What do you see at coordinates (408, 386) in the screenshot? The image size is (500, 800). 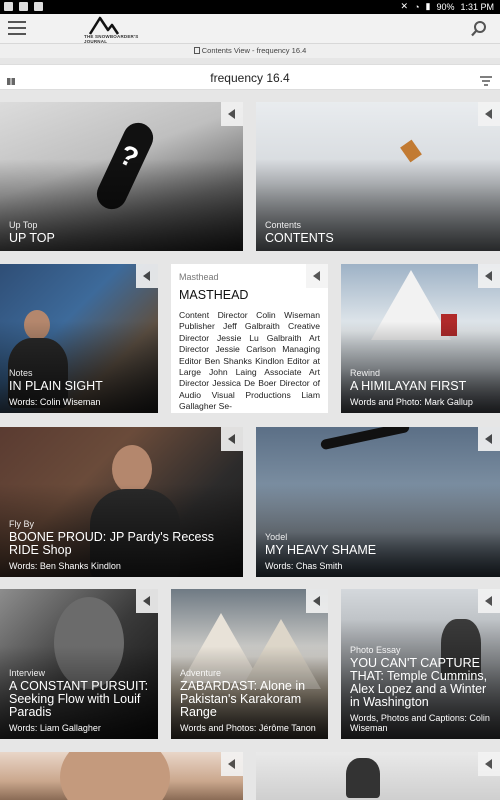 I see `tile-title: A HIMILAYAN FIRST` at bounding box center [408, 386].